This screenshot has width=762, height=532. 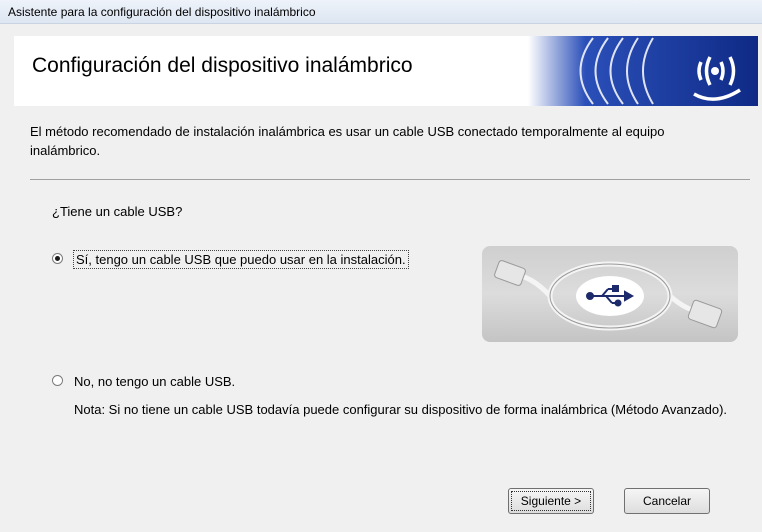 I want to click on next-button: Siguiente >, so click(x=551, y=501).